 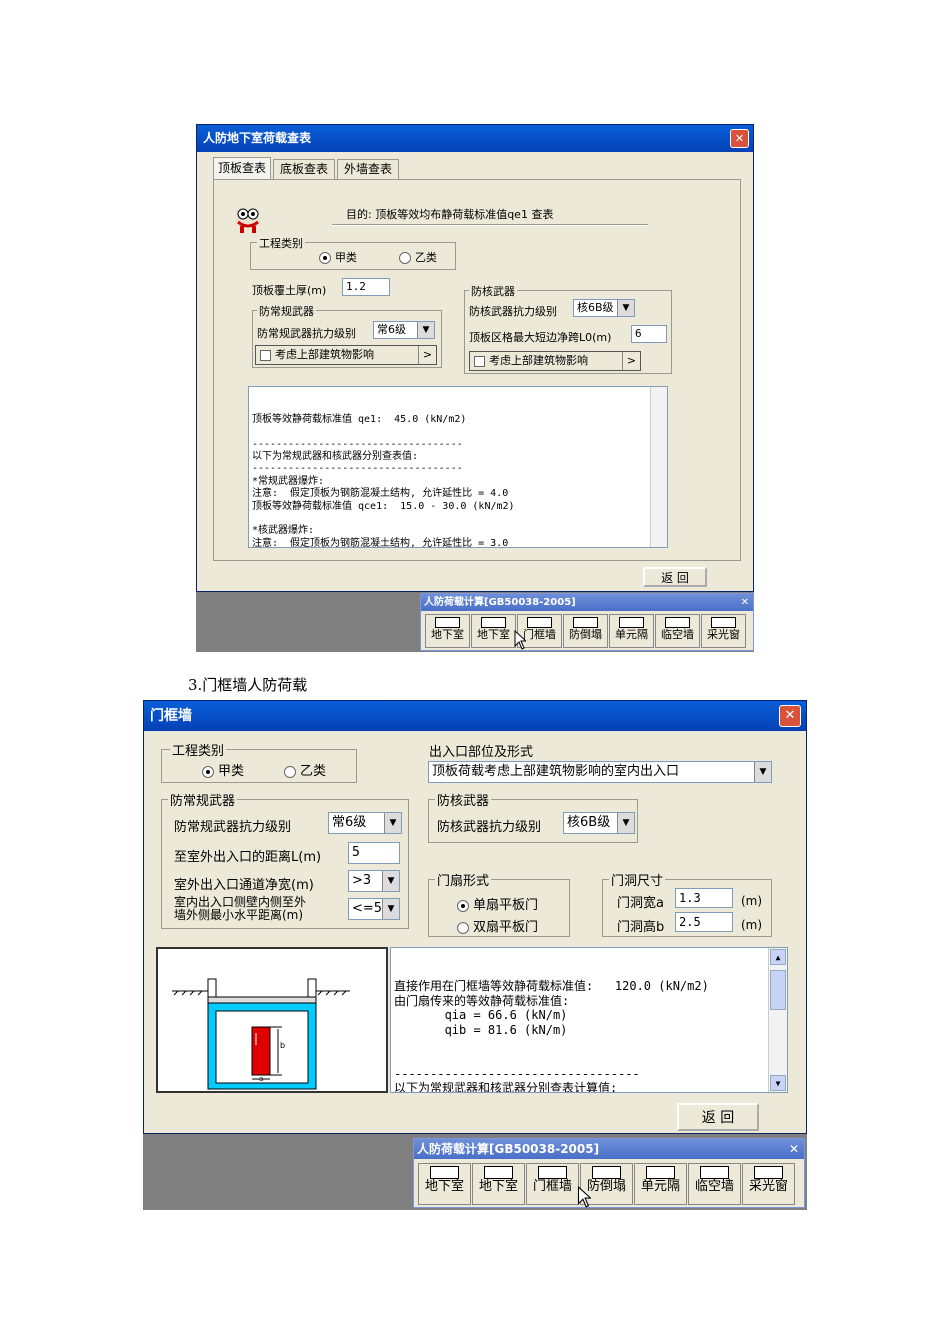 I want to click on scroll-thumb, so click(x=778, y=990).